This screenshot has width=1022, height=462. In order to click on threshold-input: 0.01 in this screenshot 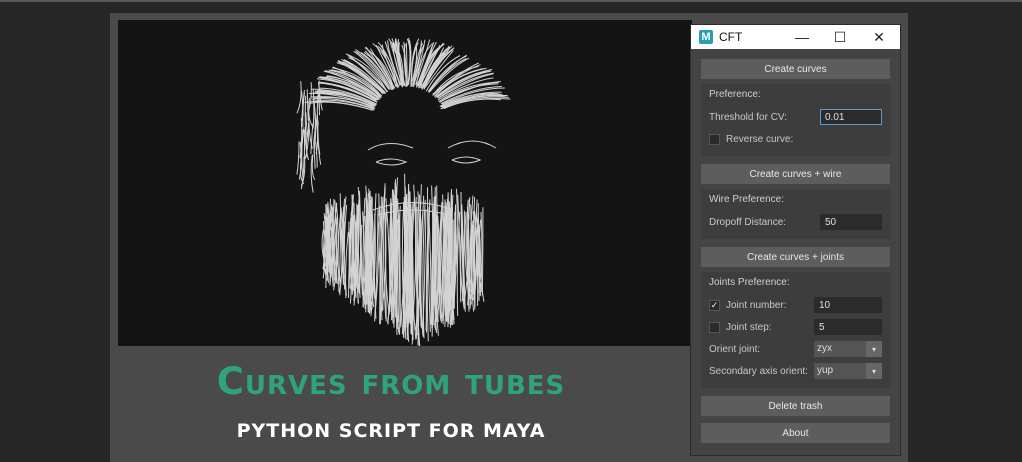, I will do `click(851, 117)`.